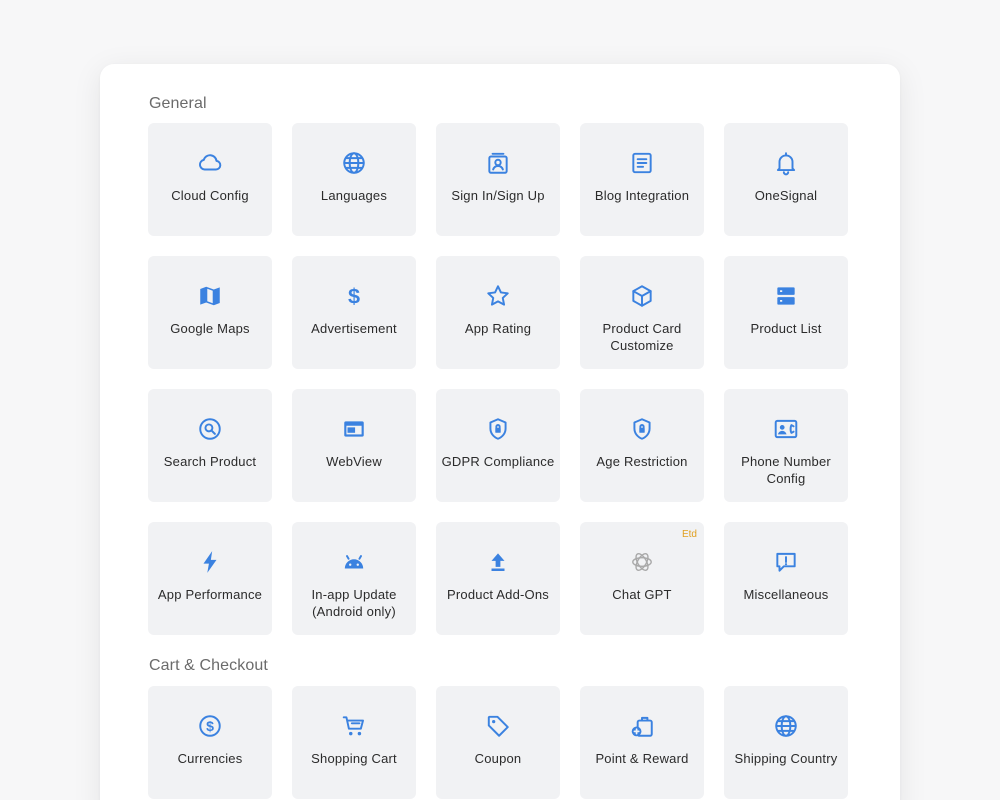 The height and width of the screenshot is (800, 1000). Describe the element at coordinates (210, 578) in the screenshot. I see `tile-app-performance: App Performance` at that location.